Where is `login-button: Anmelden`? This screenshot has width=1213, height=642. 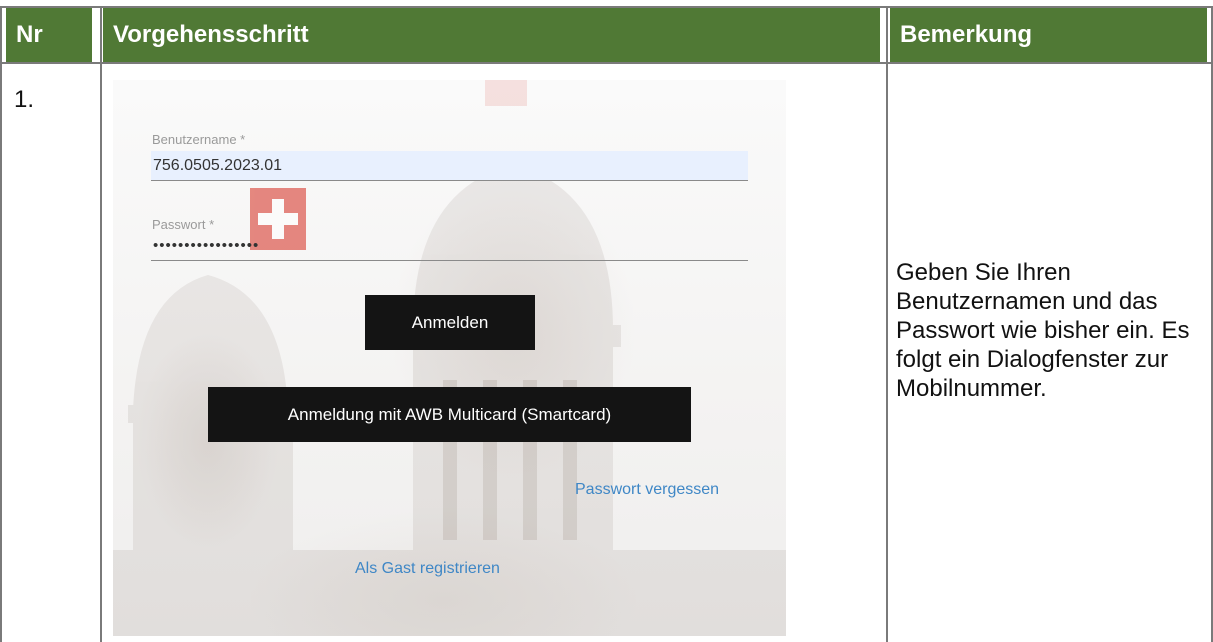 login-button: Anmelden is located at coordinates (450, 322).